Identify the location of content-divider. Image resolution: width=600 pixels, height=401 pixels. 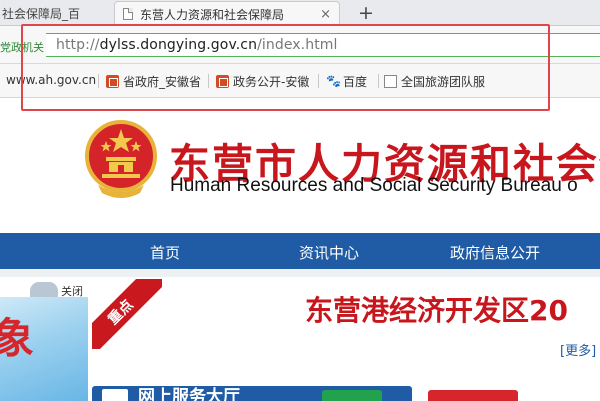
(300, 273).